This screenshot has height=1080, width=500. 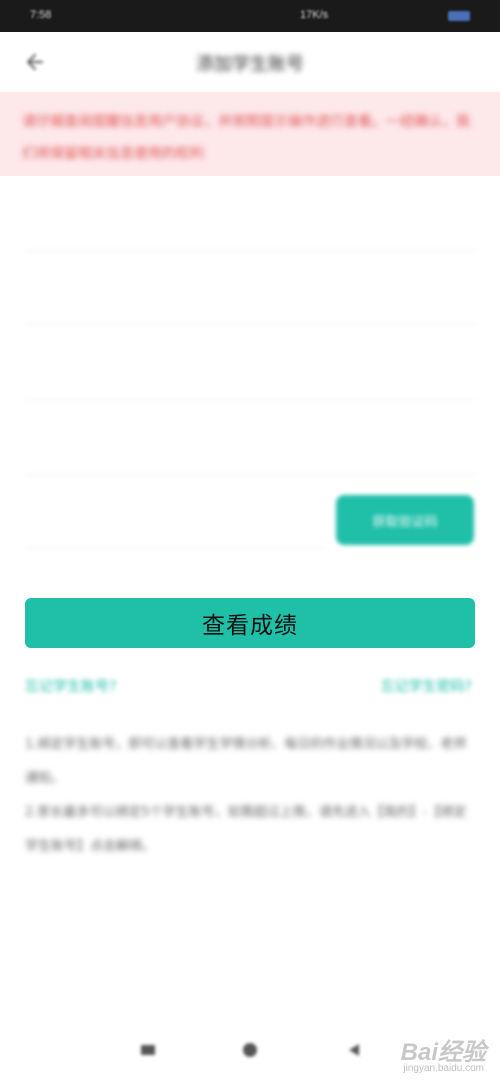 I want to click on instruction-line-1: 1.绑定学生账号，即可以查看学生学情分析、每日的作业情况以及学校、老师通知。, so click(x=246, y=761).